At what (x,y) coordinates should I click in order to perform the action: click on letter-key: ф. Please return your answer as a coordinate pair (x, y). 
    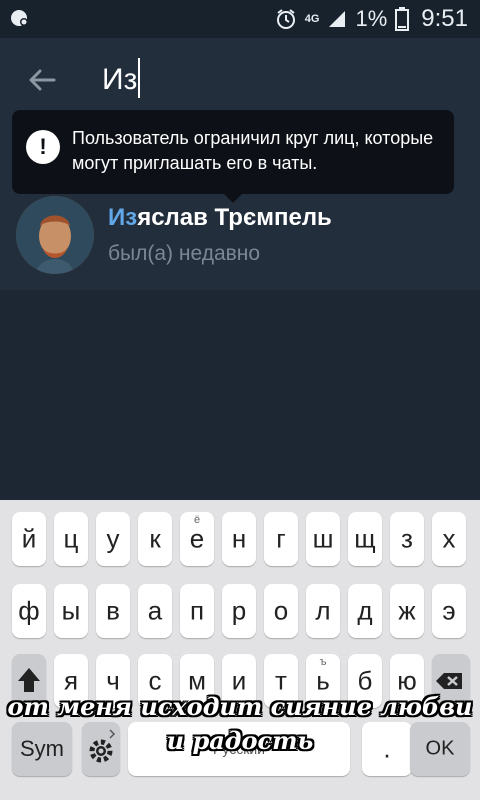
    Looking at the image, I should click on (29, 611).